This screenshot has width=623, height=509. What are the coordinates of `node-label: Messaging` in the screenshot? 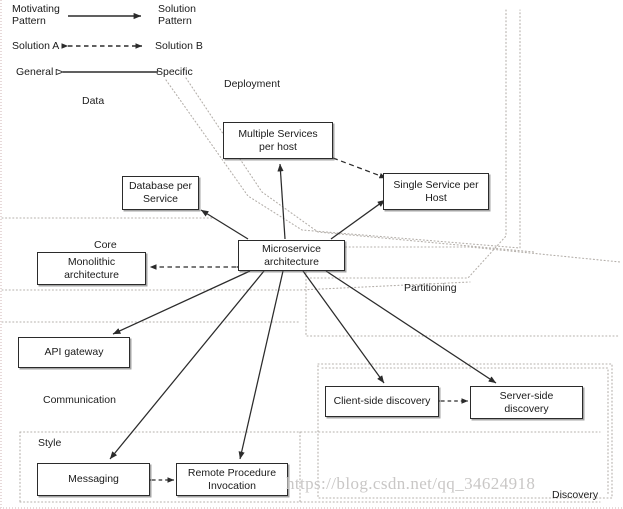 It's located at (93, 479).